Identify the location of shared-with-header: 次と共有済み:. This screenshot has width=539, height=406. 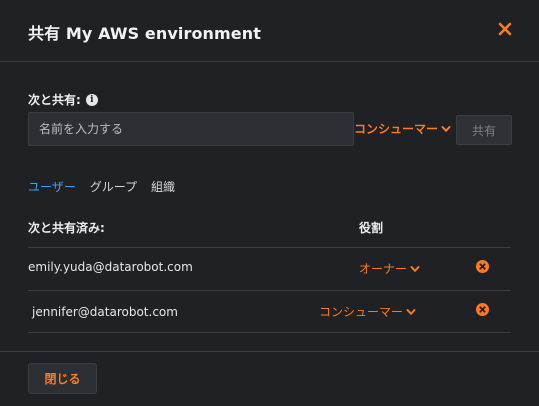
(66, 228).